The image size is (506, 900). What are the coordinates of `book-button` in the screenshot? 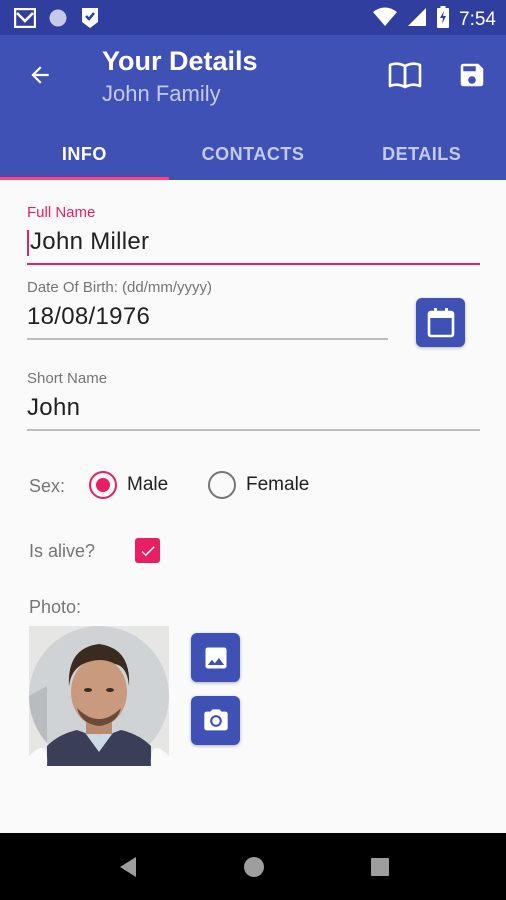 It's located at (405, 75).